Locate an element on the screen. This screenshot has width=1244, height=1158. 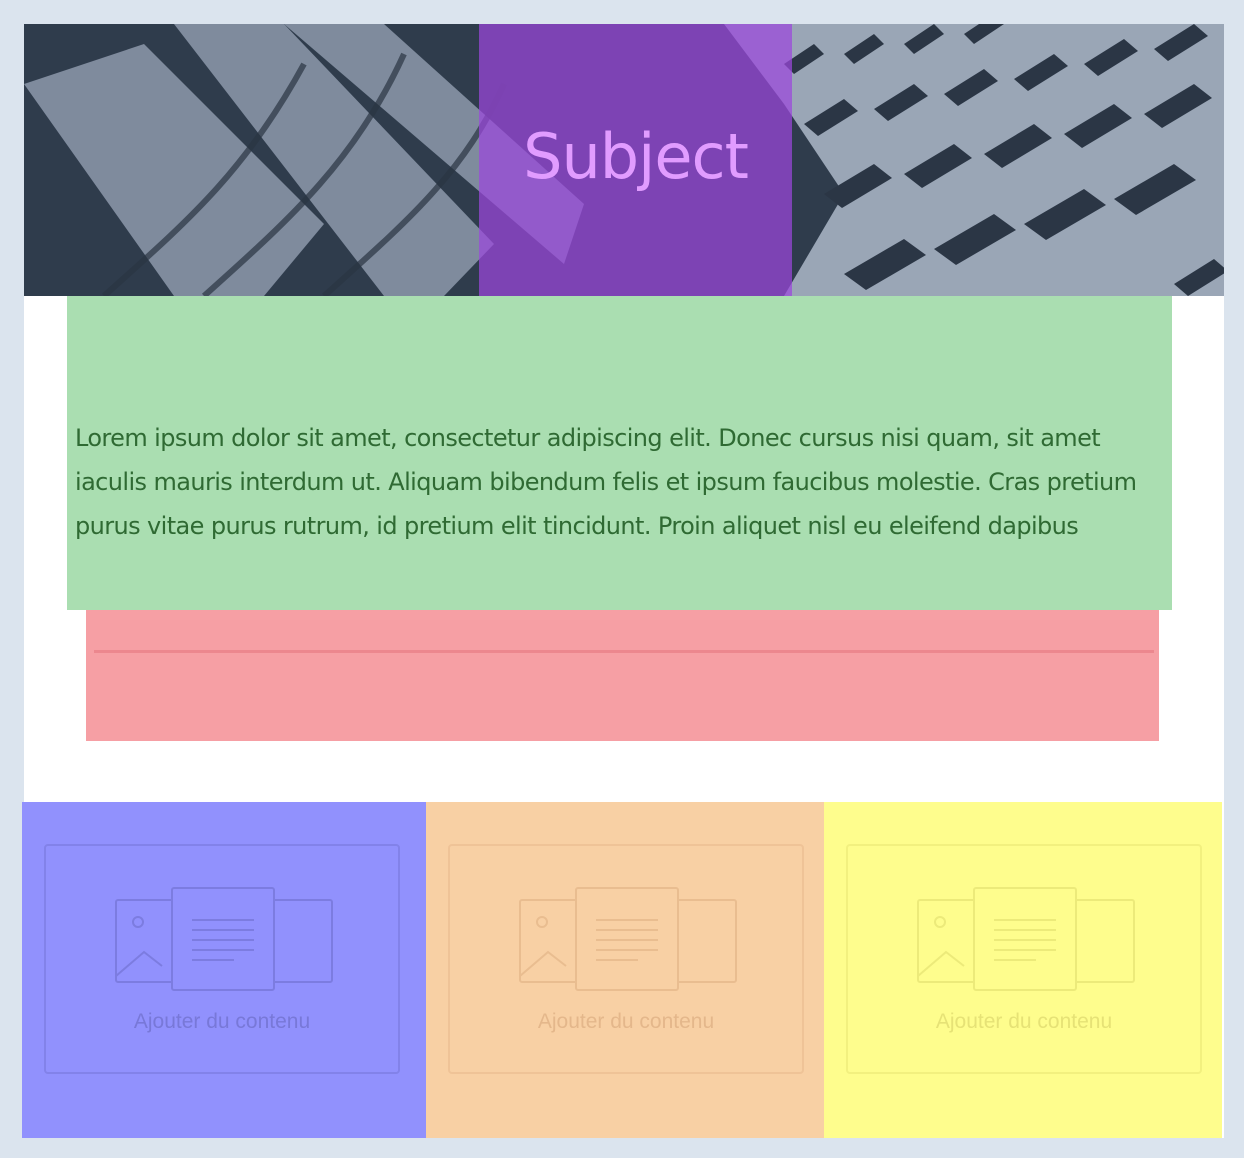
column-2: Ajouter du contenu is located at coordinates (625, 970).